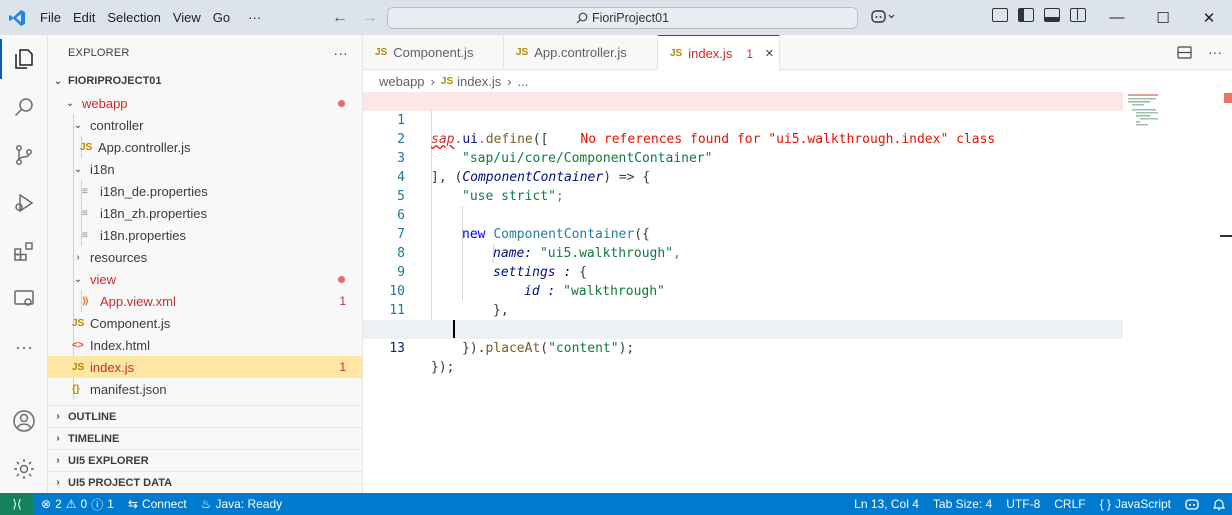 The image size is (1232, 515). What do you see at coordinates (1215, 52) in the screenshot?
I see `editor-more-icon: ···` at bounding box center [1215, 52].